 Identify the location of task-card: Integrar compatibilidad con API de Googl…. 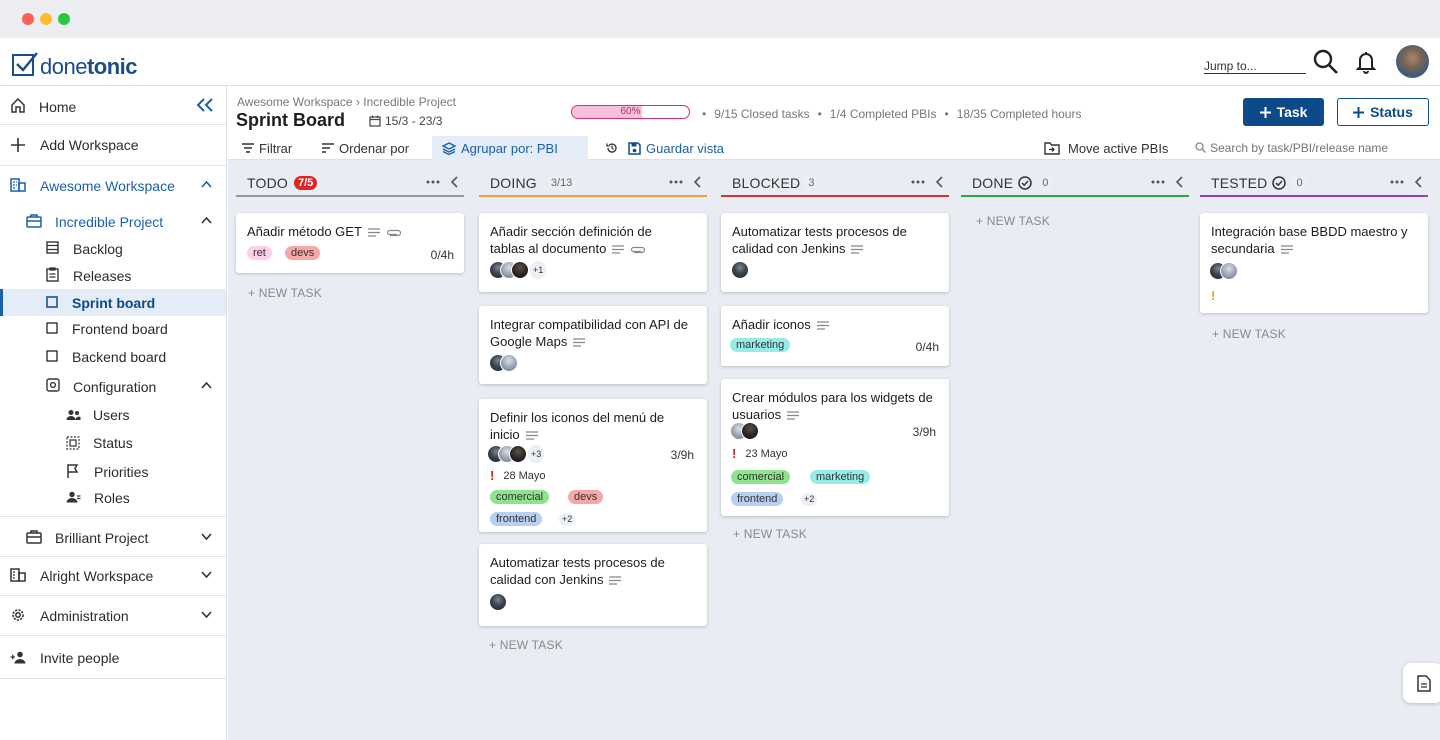
(593, 345).